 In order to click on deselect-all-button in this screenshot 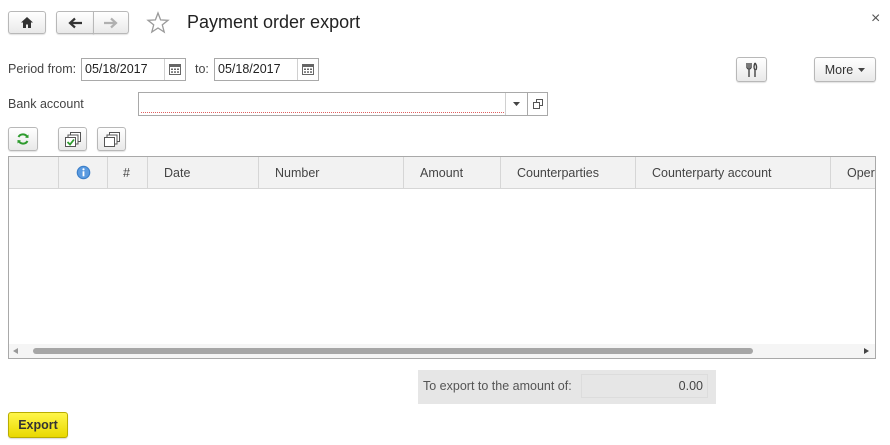, I will do `click(111, 139)`.